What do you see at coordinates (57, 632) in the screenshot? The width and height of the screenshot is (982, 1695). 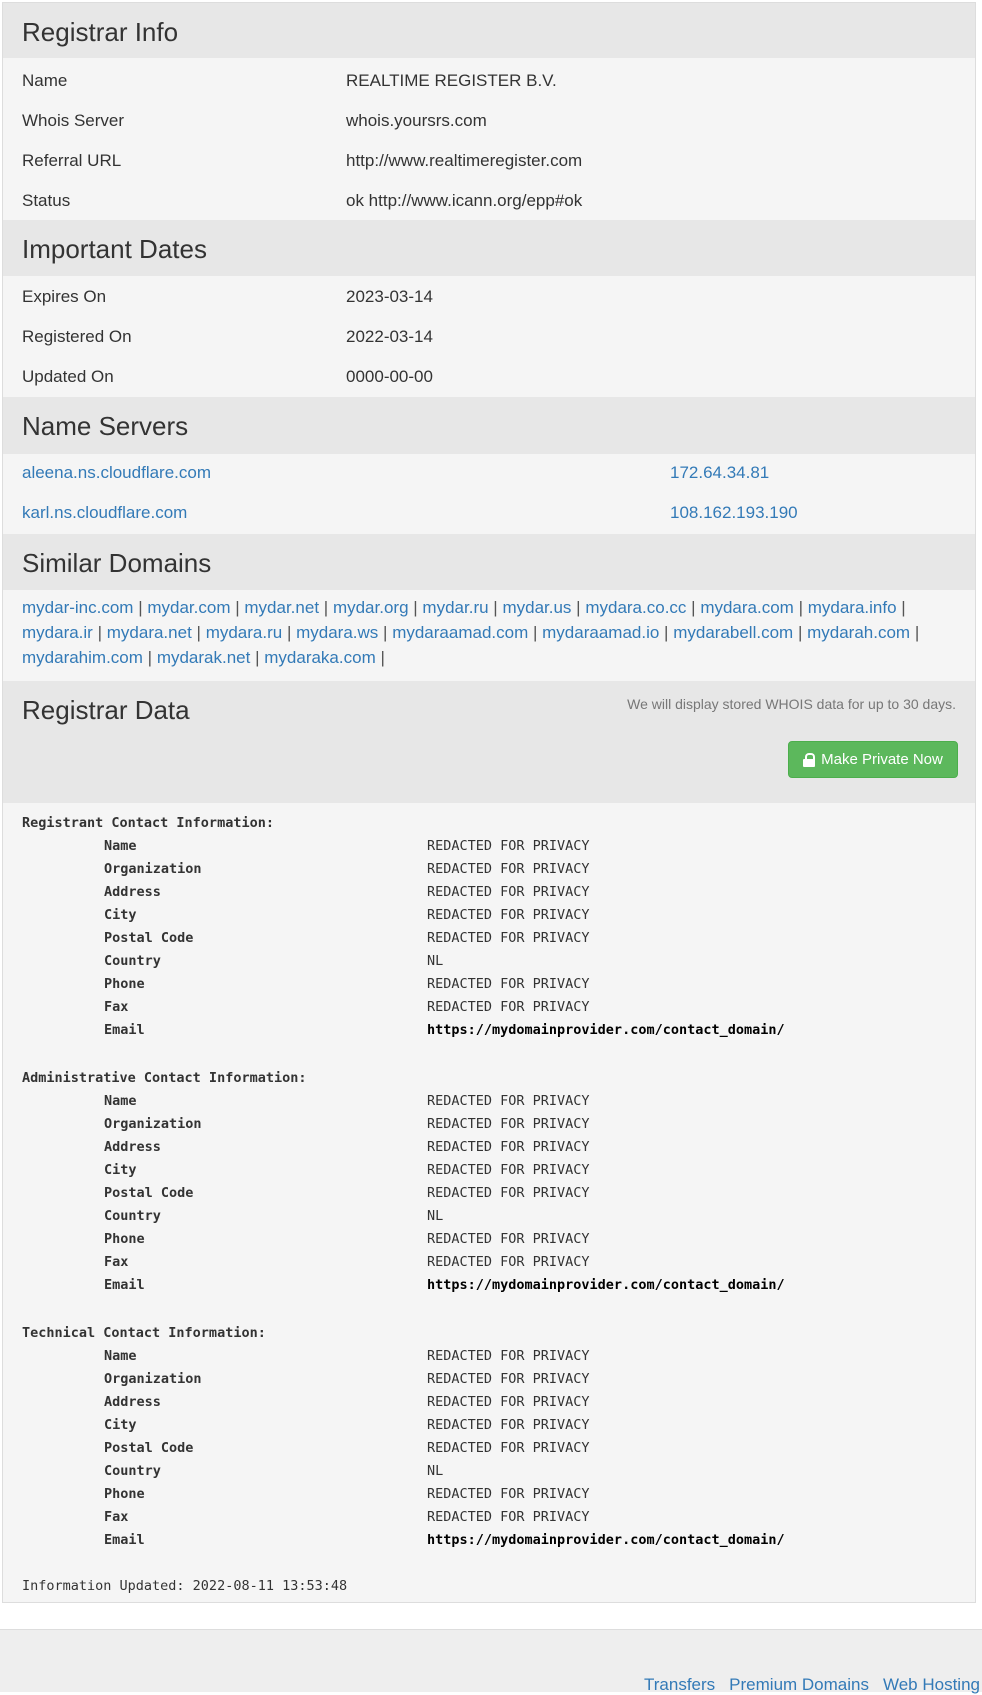 I see `similar-domain-link: mydara.ir` at bounding box center [57, 632].